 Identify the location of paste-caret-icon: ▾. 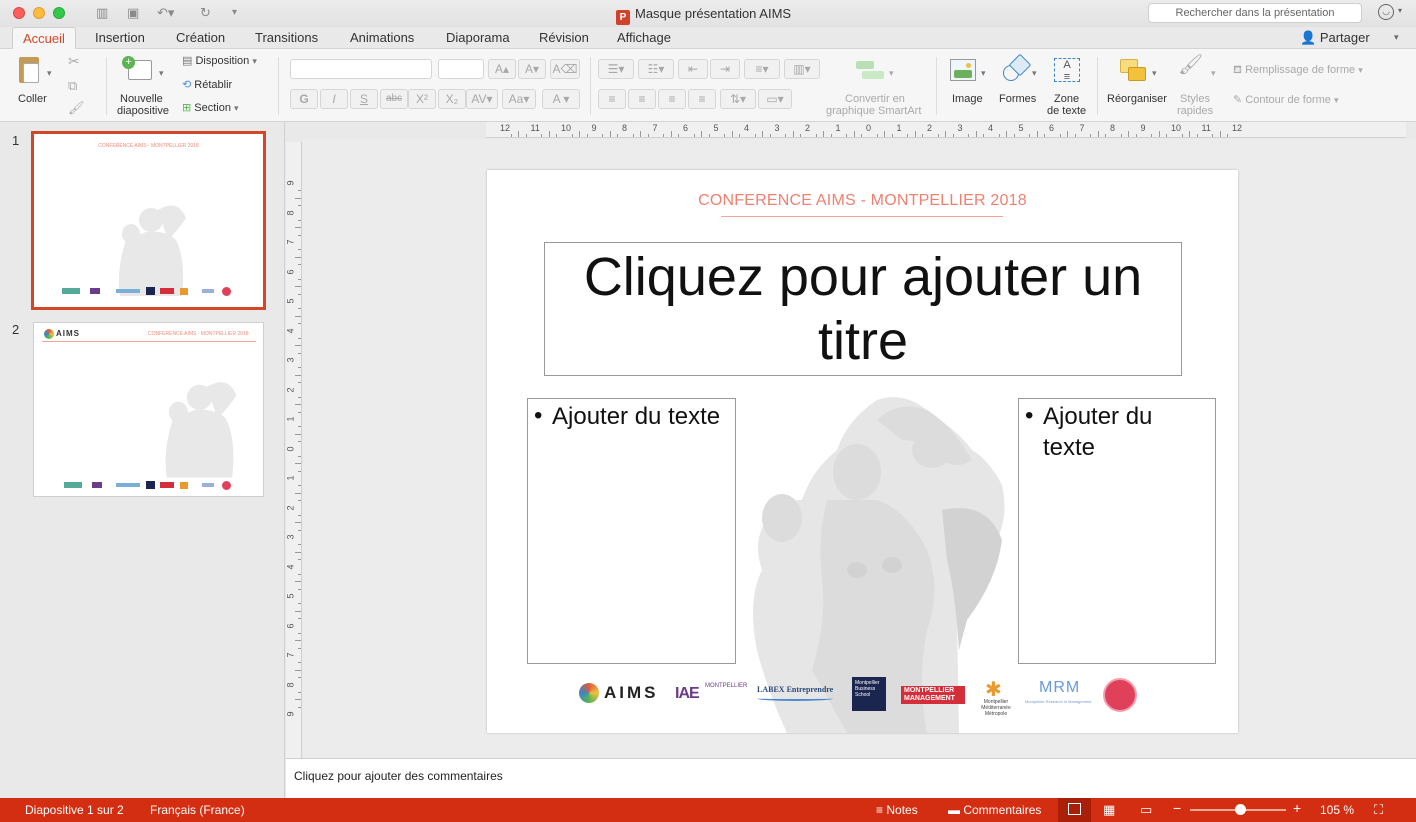
(49, 73).